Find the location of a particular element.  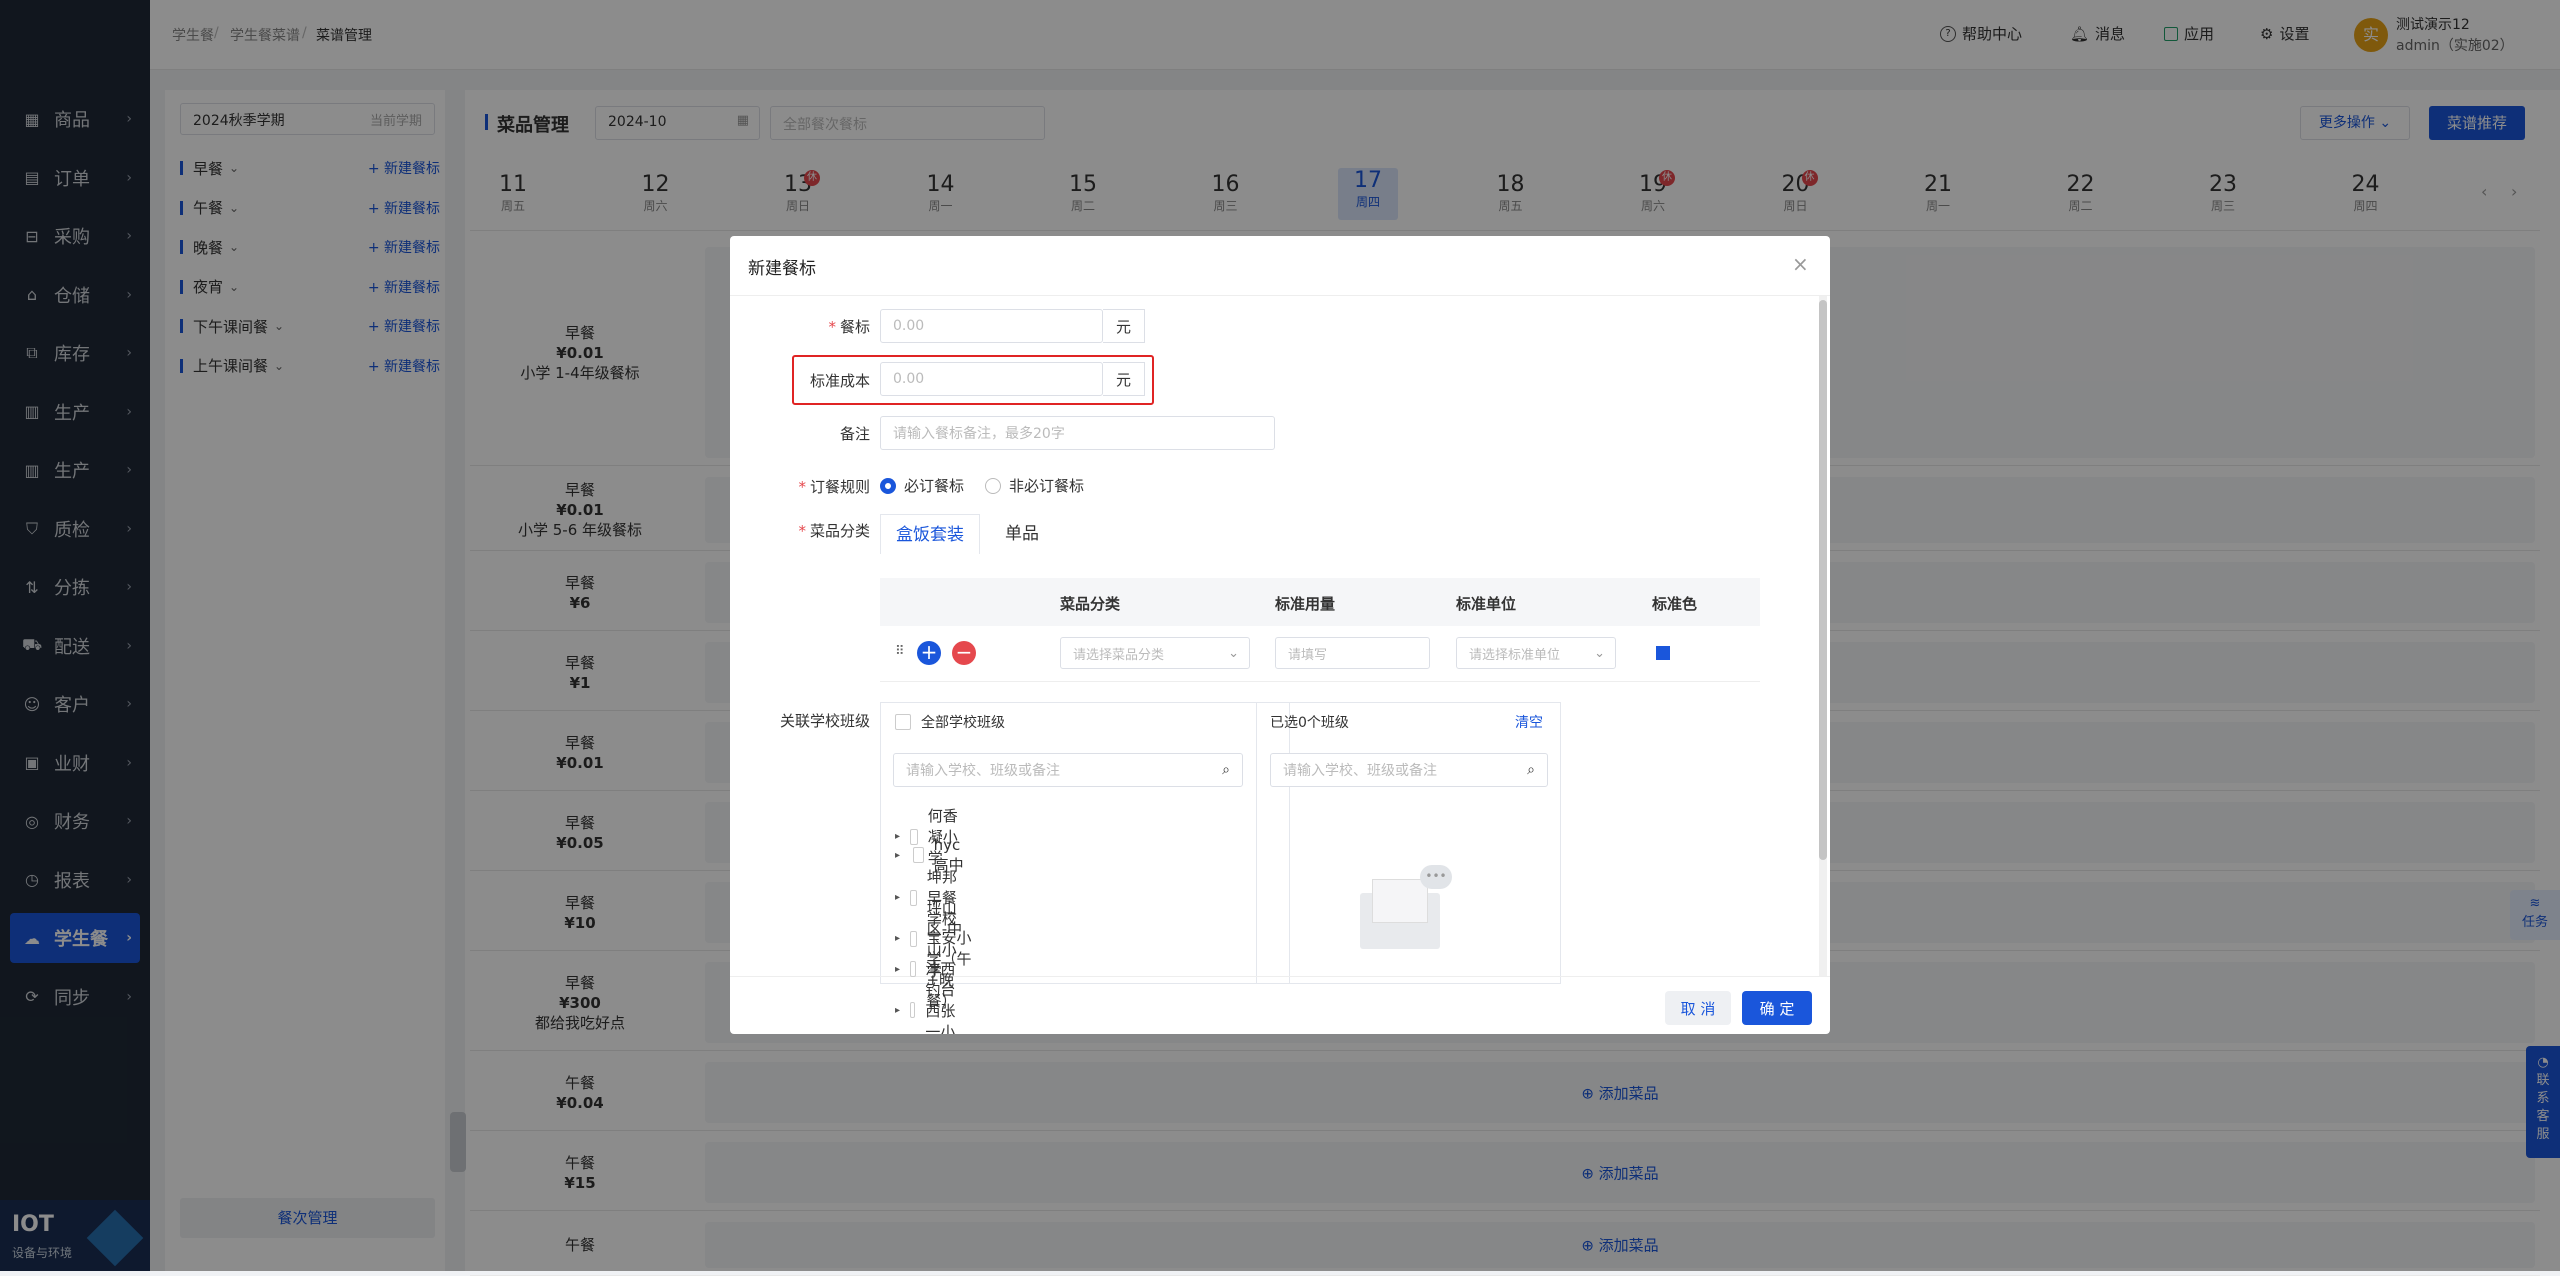

price-input: 0.00 is located at coordinates (991, 326).